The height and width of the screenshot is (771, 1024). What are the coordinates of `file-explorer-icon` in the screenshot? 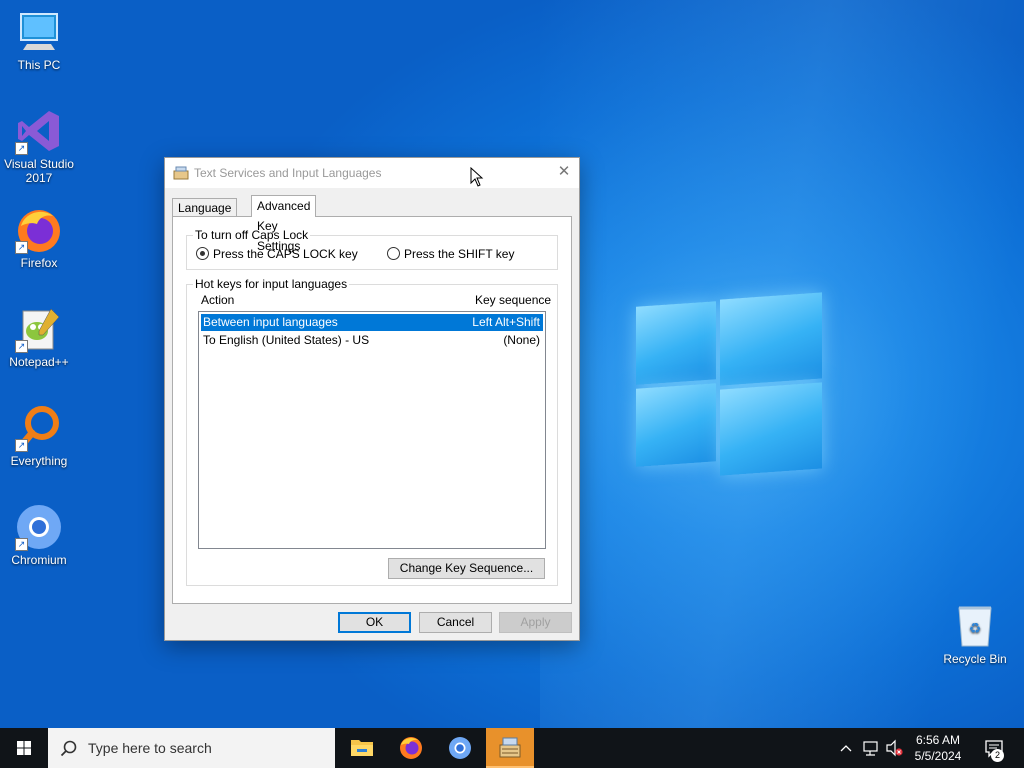 It's located at (362, 748).